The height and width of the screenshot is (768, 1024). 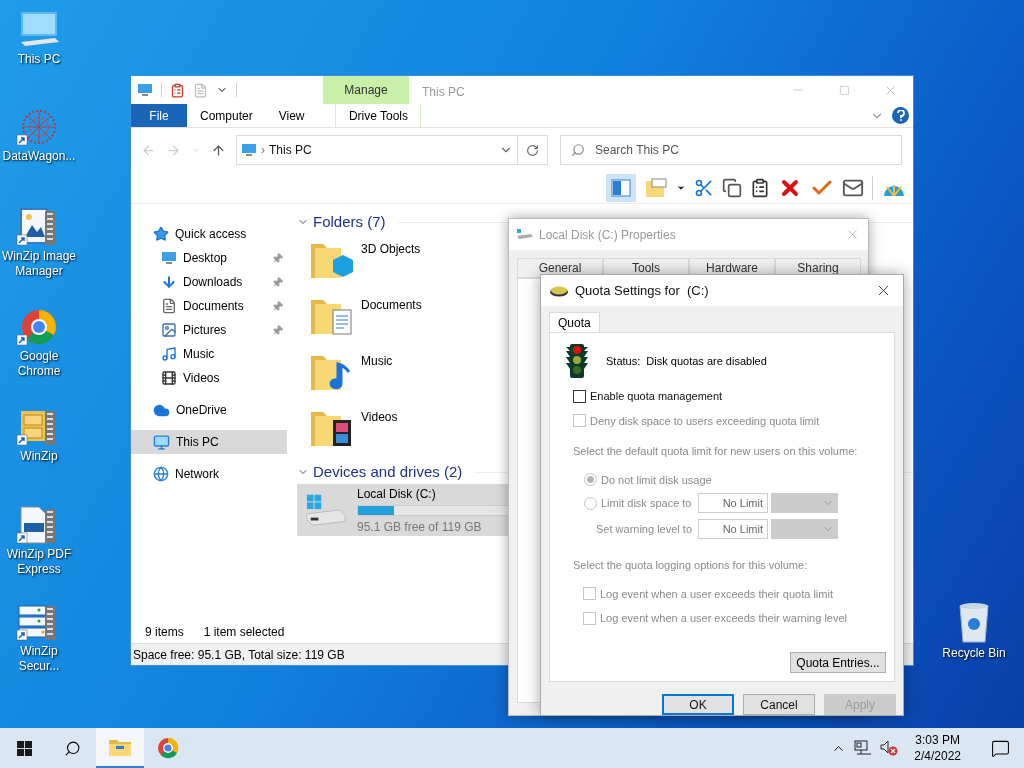 What do you see at coordinates (209, 410) in the screenshot?
I see `nav-pane-item: OneDrive` at bounding box center [209, 410].